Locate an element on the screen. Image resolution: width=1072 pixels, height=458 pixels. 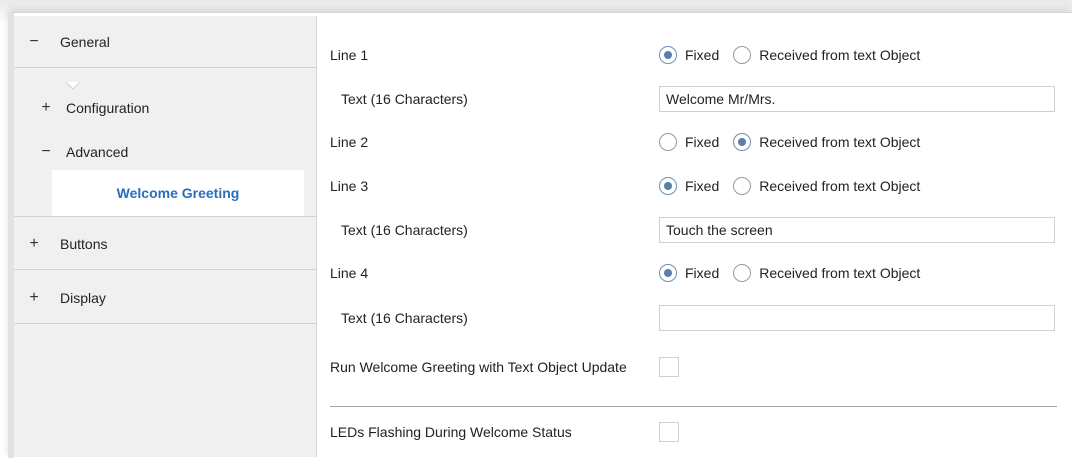
line1-text-row: Text (16 Characters) Welcome Mr/Mrs. is located at coordinates (691, 99).